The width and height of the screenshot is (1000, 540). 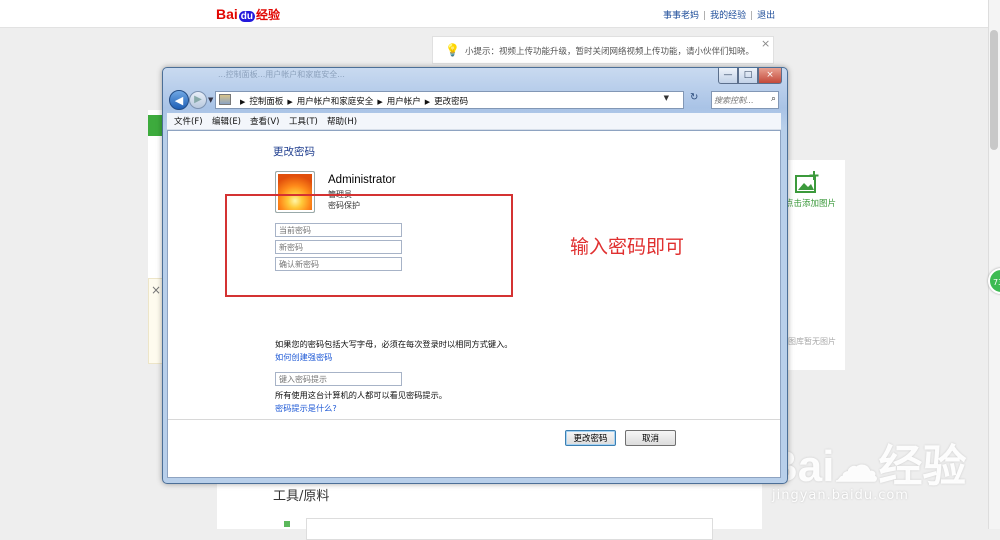 What do you see at coordinates (338, 379) in the screenshot?
I see `password-hint-field` at bounding box center [338, 379].